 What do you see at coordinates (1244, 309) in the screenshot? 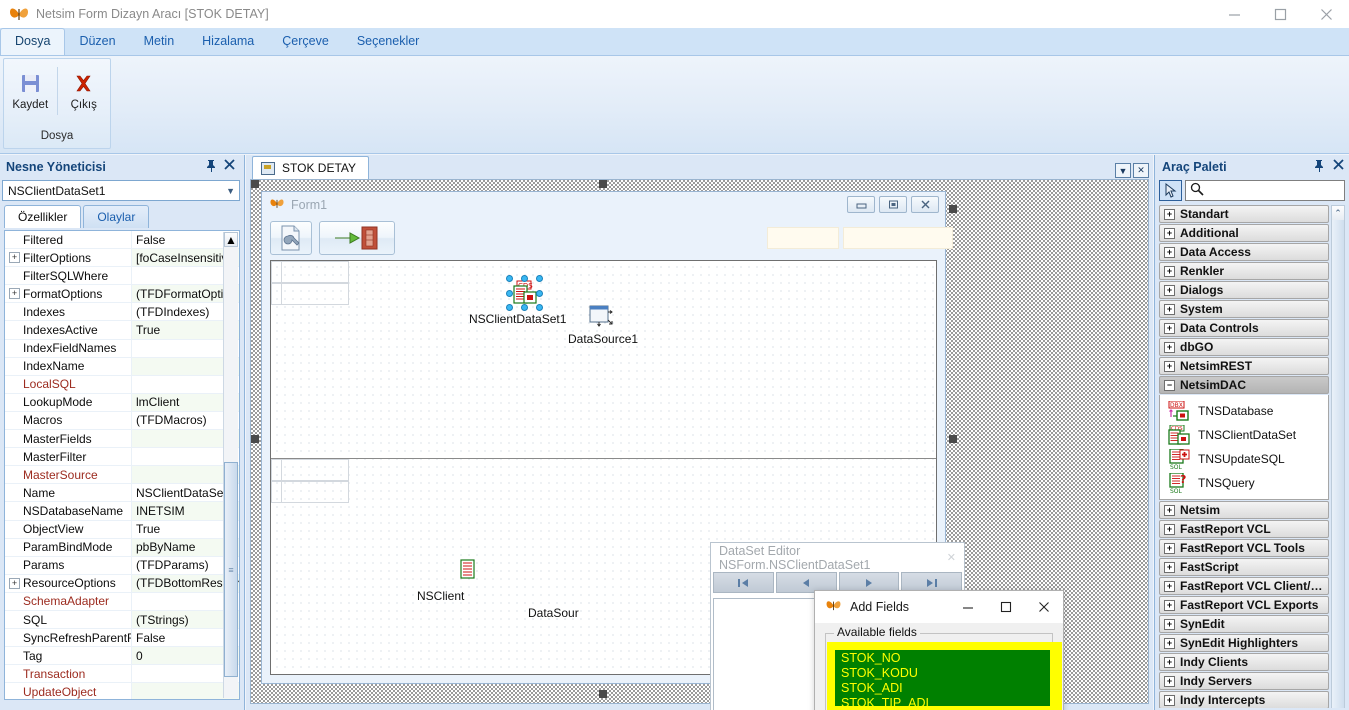
I see `palette-category-system: + System` at bounding box center [1244, 309].